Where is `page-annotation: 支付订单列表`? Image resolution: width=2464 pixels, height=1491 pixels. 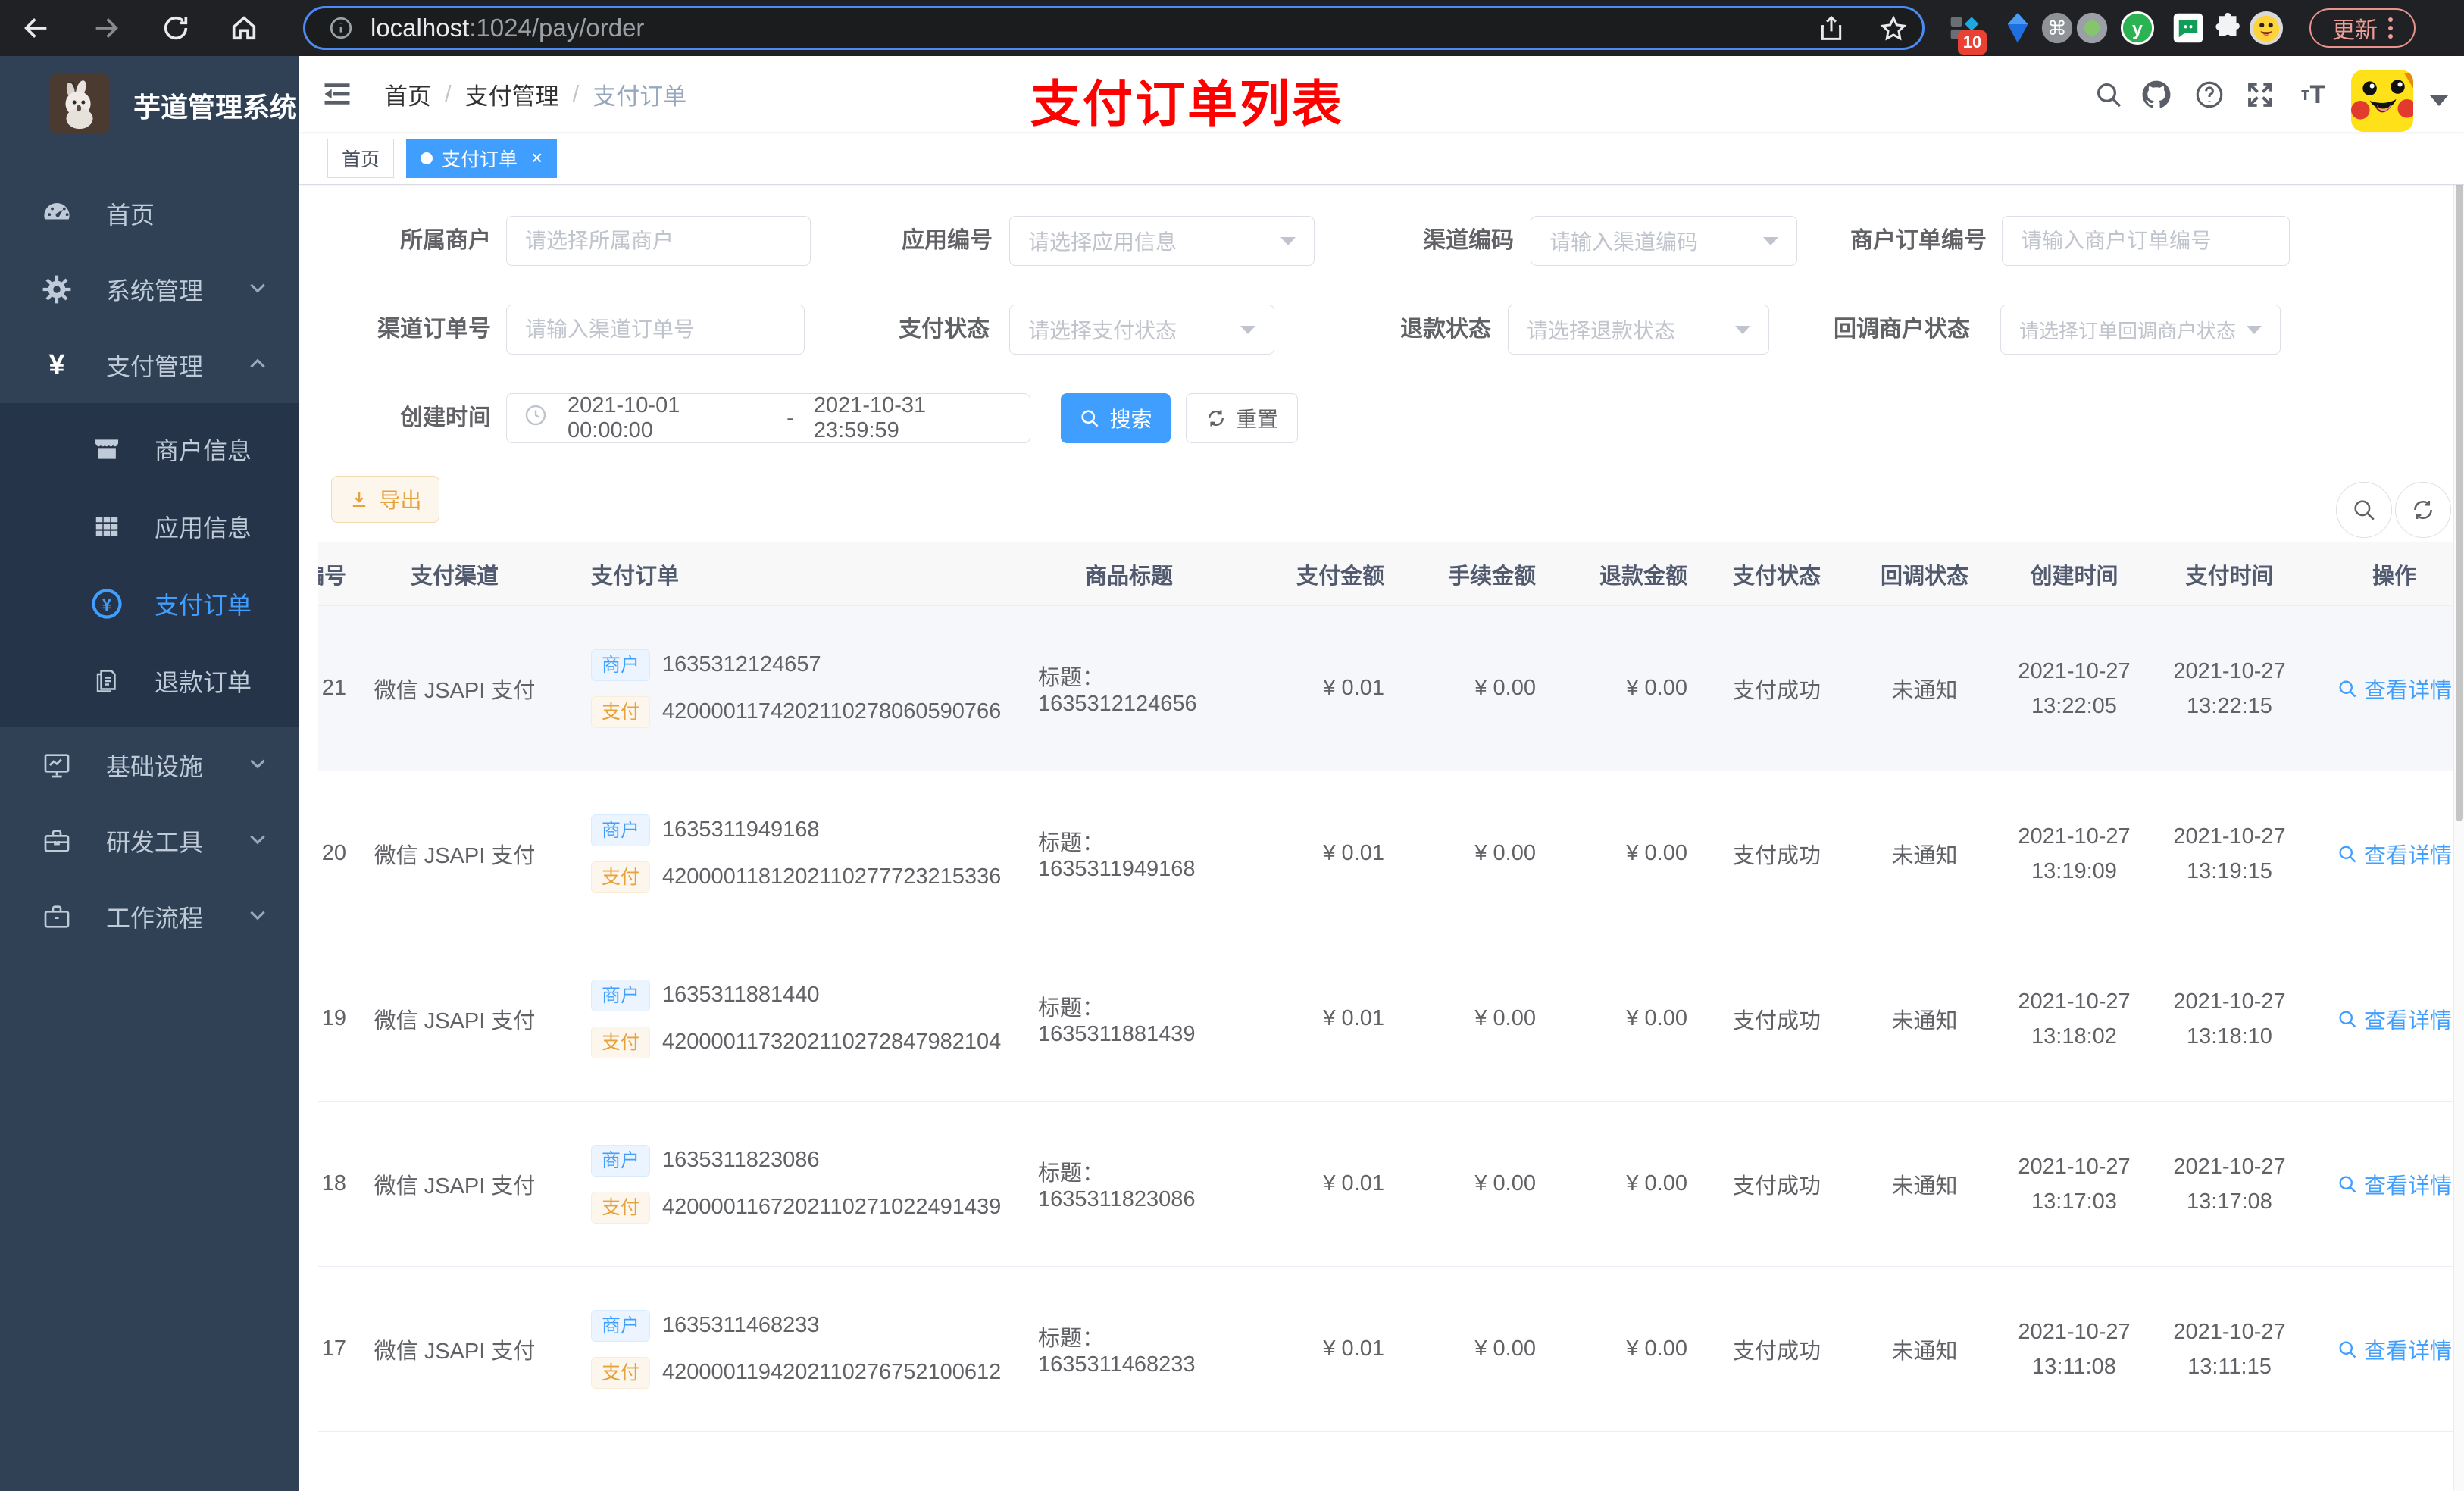 page-annotation: 支付订单列表 is located at coordinates (1187, 104).